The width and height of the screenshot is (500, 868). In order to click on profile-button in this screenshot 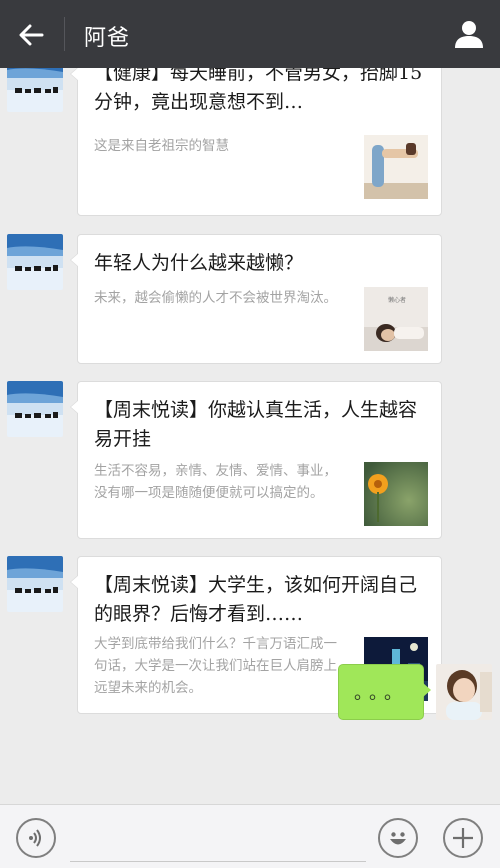, I will do `click(469, 34)`.